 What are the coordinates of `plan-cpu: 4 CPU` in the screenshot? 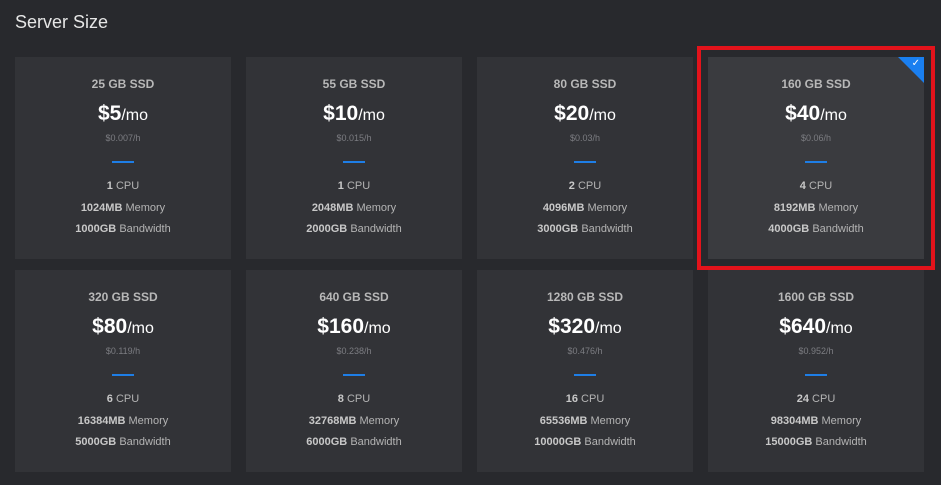 It's located at (816, 186).